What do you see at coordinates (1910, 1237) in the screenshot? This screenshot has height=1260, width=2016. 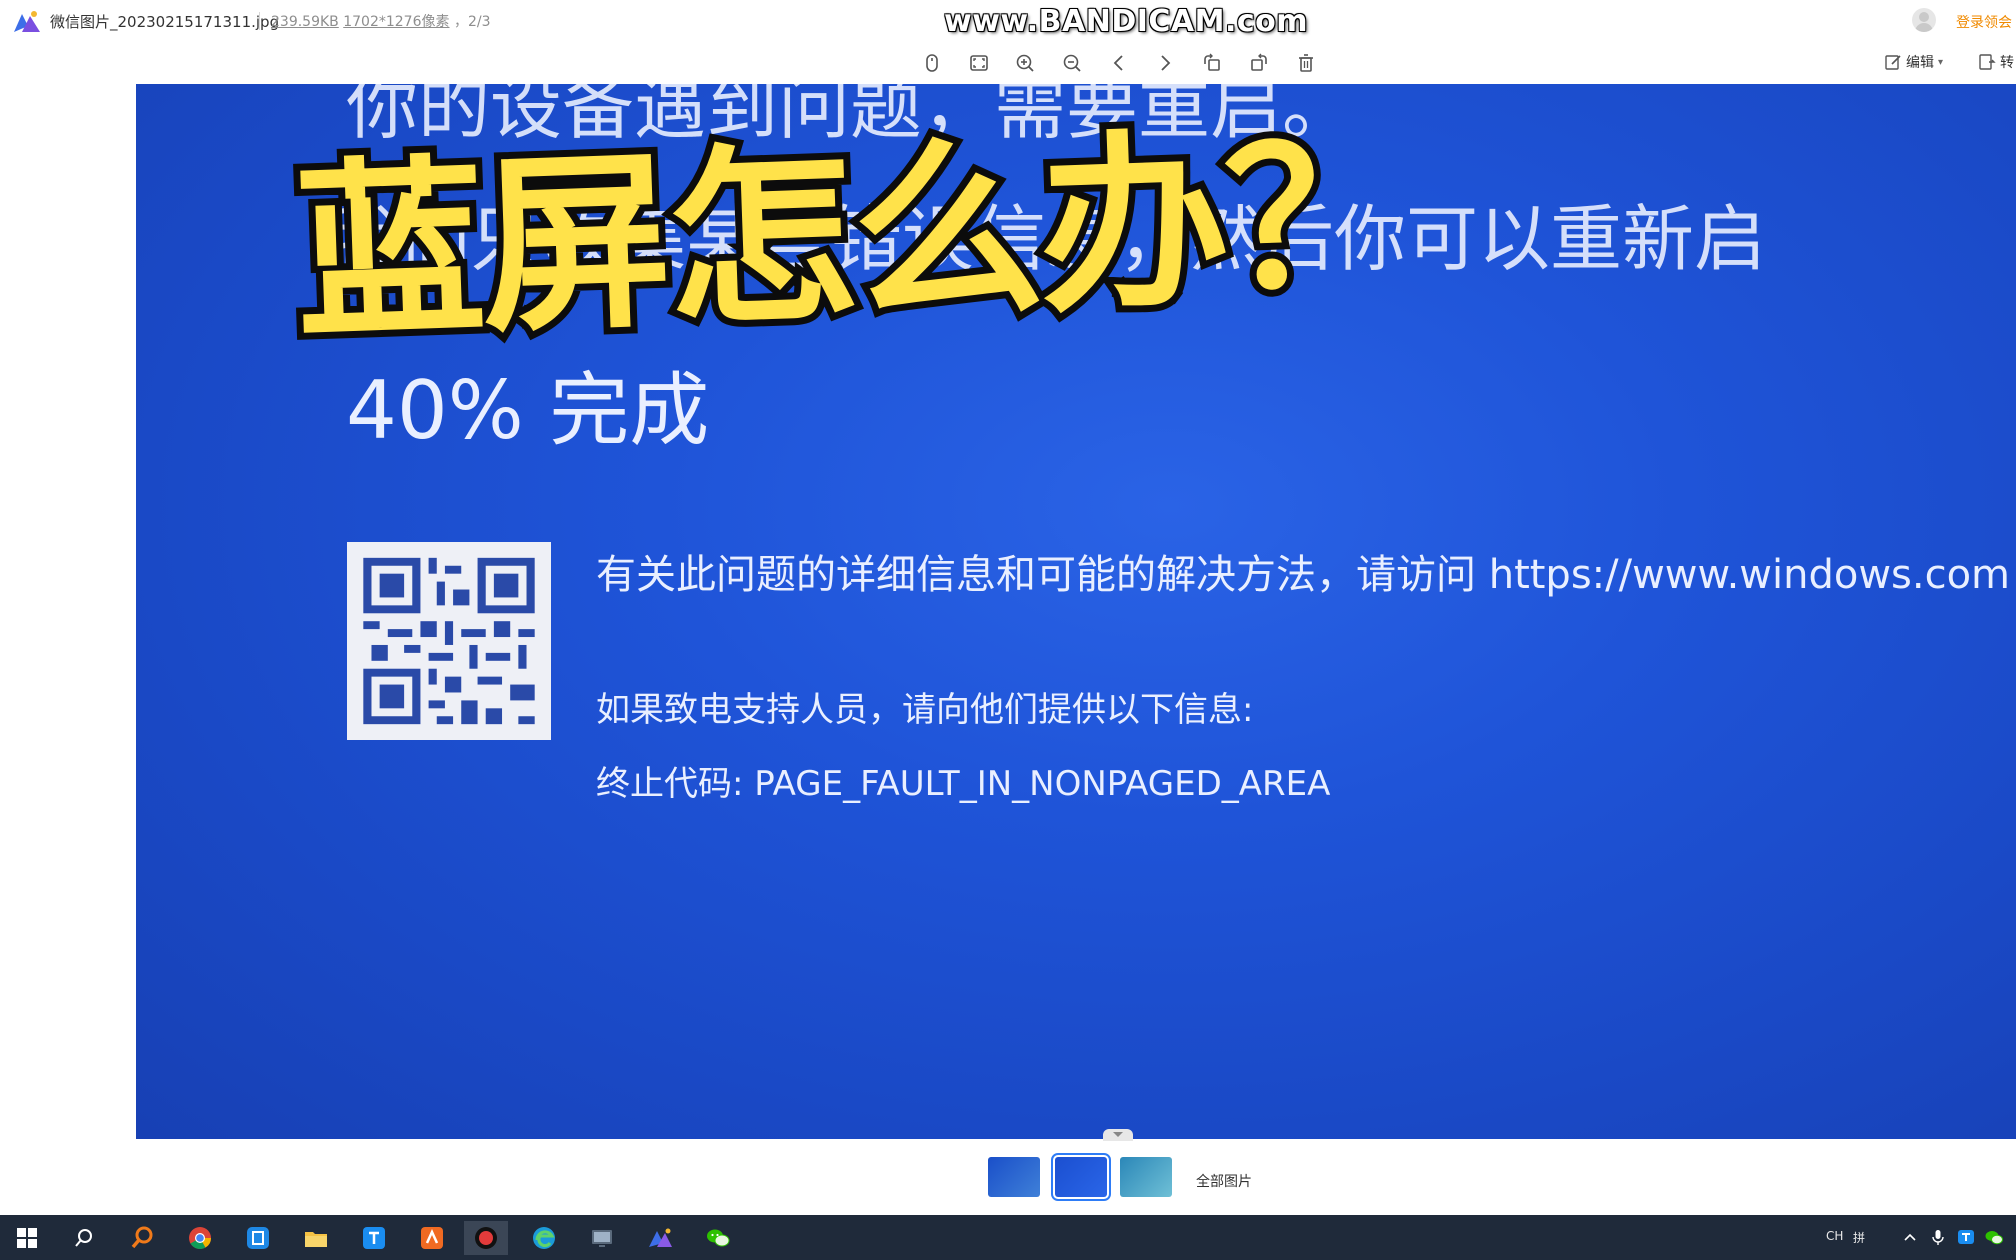 I see `chevron-up-icon` at bounding box center [1910, 1237].